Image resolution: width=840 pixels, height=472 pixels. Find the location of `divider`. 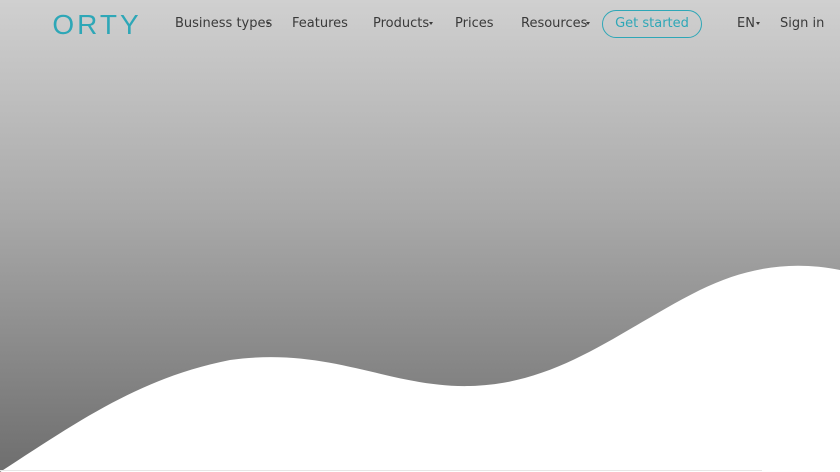

divider is located at coordinates (381, 470).